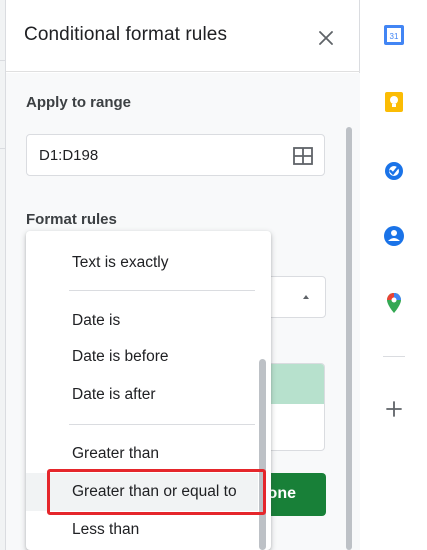 This screenshot has height=550, width=427. I want to click on menu-item-date-is: Date is, so click(142, 321).